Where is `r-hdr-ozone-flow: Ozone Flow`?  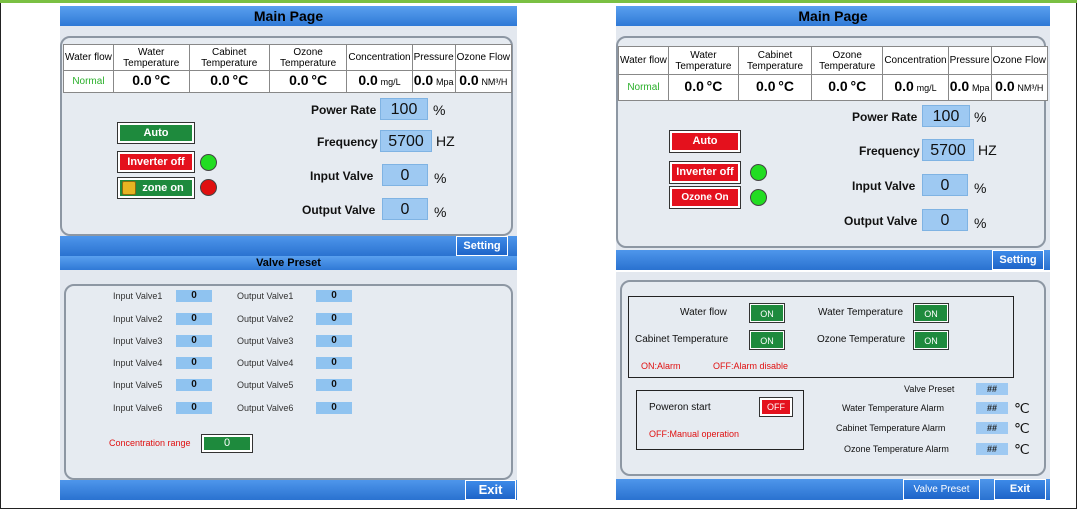
r-hdr-ozone-flow: Ozone Flow is located at coordinates (1019, 60).